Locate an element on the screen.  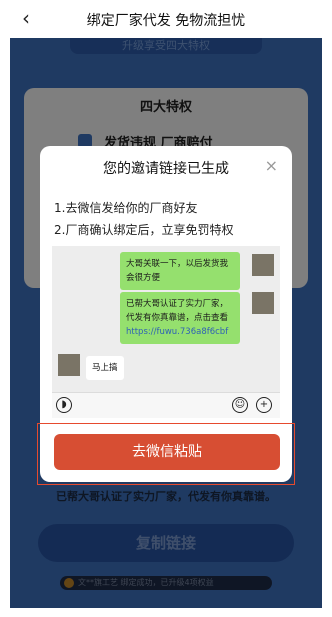
page-title: 绑定厂家代发 免物流担忧 is located at coordinates (166, 21).